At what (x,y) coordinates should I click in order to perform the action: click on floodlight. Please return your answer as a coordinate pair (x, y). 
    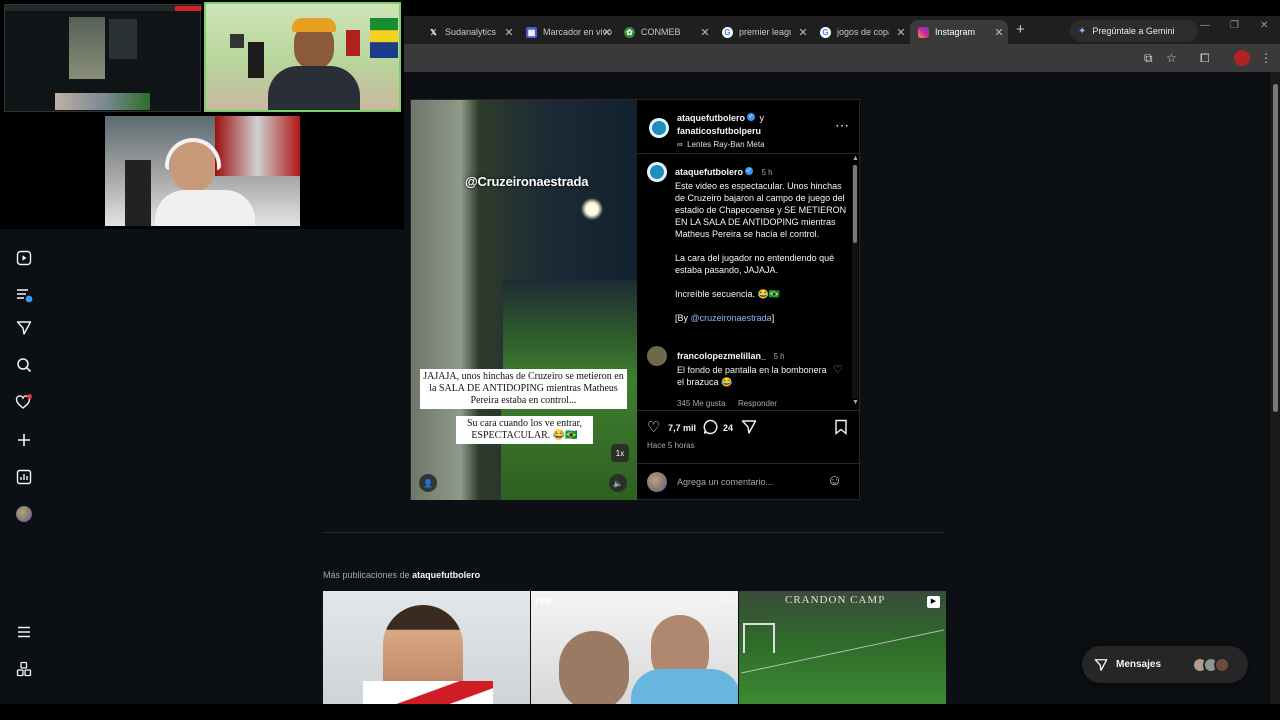
    Looking at the image, I should click on (592, 209).